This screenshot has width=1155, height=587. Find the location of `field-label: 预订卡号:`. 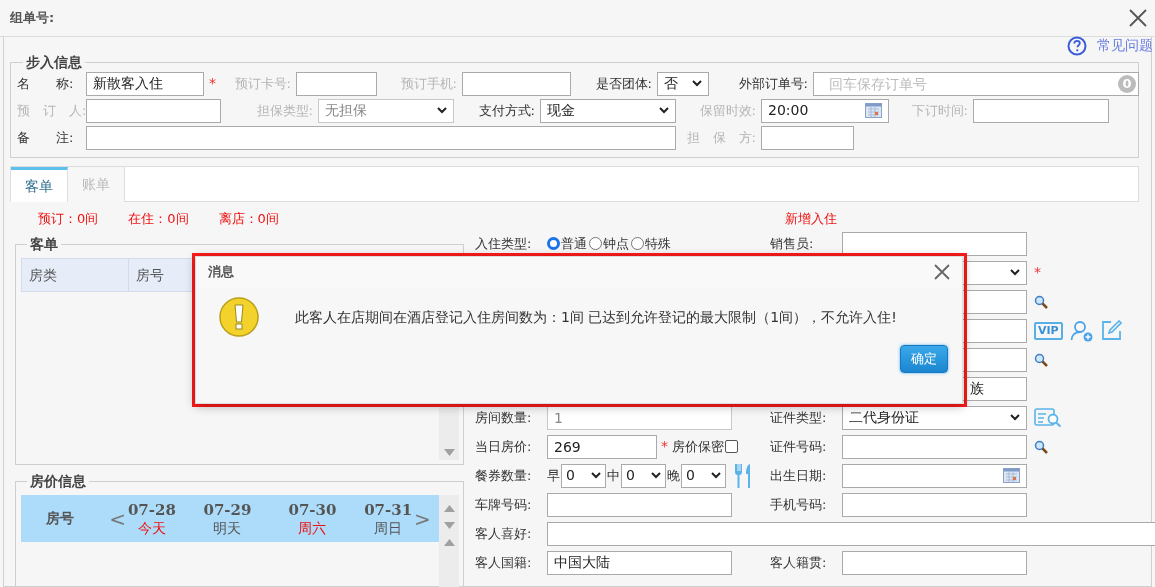

field-label: 预订卡号: is located at coordinates (262, 83).